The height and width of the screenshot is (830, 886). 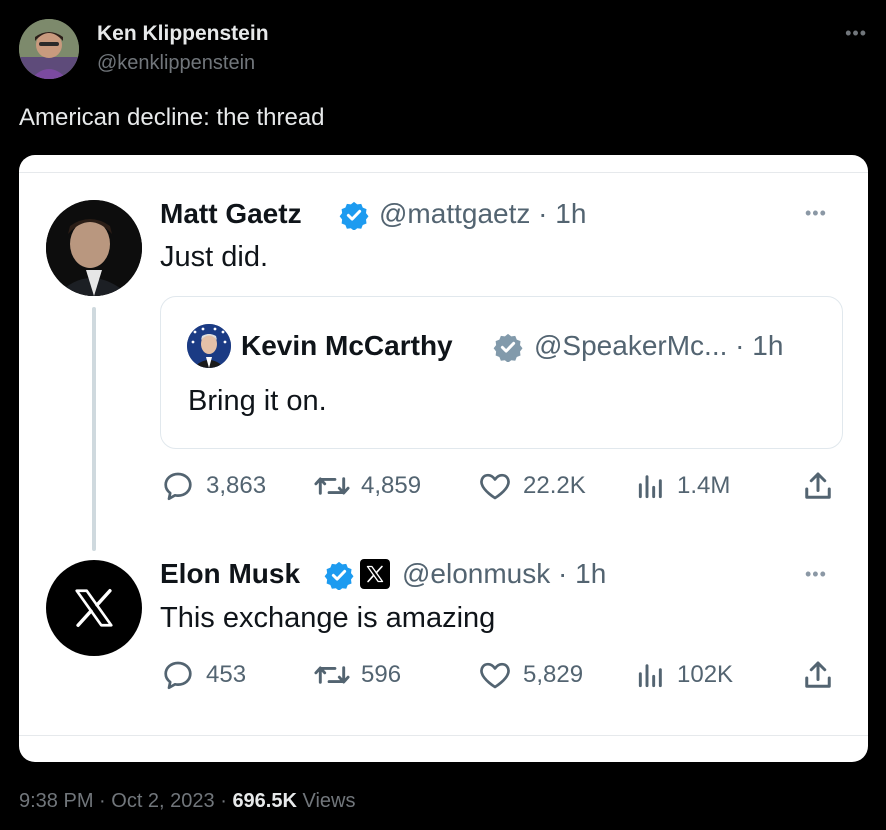 I want to click on second-tweet-actions: 453 596 5,829 102K, so click(x=505, y=675).